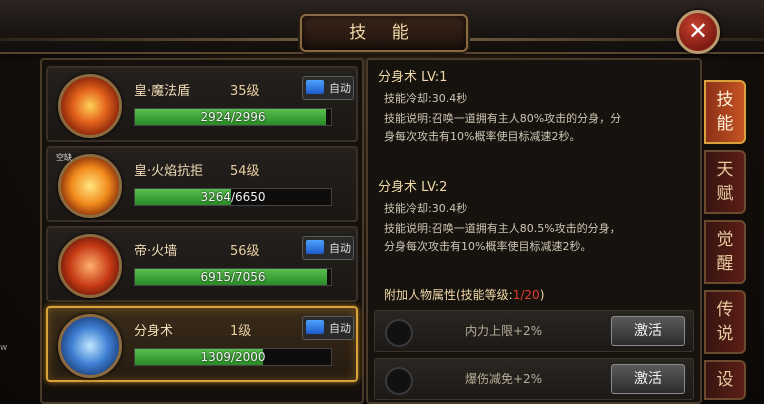 The image size is (764, 404). What do you see at coordinates (504, 379) in the screenshot?
I see `attr-text: 爆伤减免+2%` at bounding box center [504, 379].